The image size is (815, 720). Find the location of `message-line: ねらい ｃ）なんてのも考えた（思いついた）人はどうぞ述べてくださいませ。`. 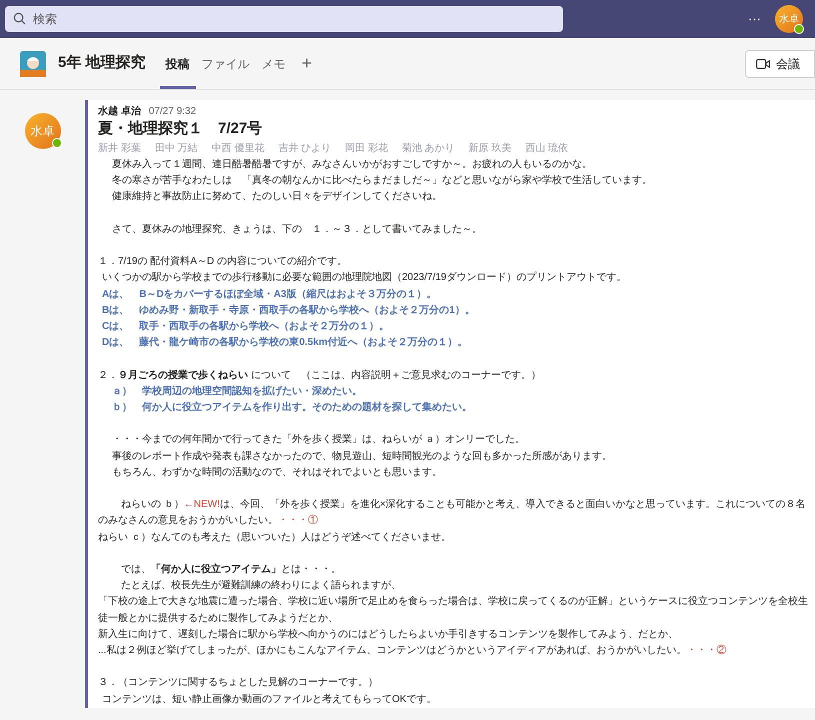

message-line: ねらい ｃ）なんてのも考えた（思いついた）人はどうぞ述べてくださいませ。 is located at coordinates (275, 537).